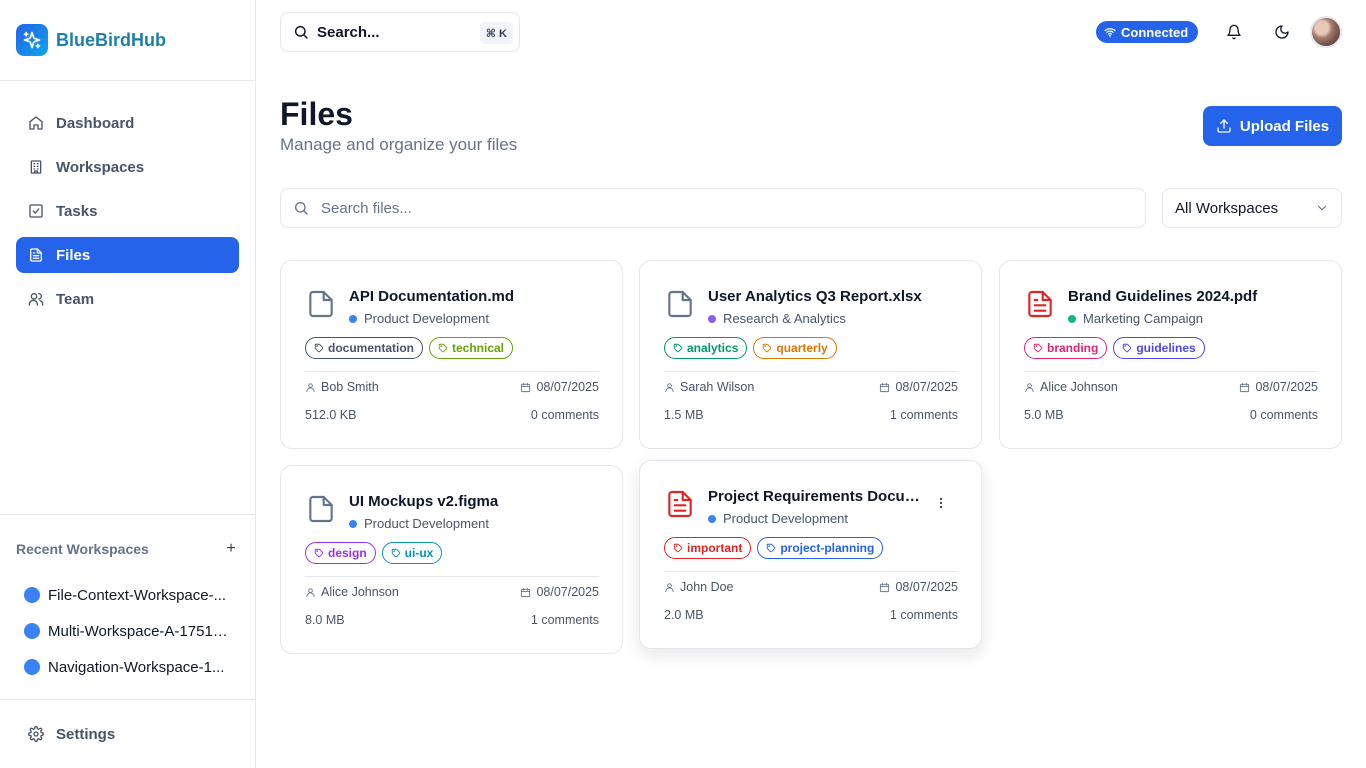 The image size is (1366, 768). What do you see at coordinates (412, 553) in the screenshot?
I see `tag-chip: ui-ux` at bounding box center [412, 553].